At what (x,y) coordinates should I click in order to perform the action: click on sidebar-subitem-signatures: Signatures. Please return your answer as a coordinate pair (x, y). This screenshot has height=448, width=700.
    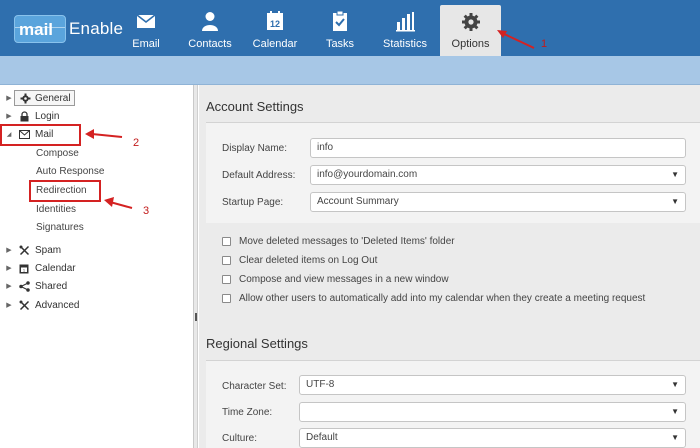
    Looking at the image, I should click on (60, 228).